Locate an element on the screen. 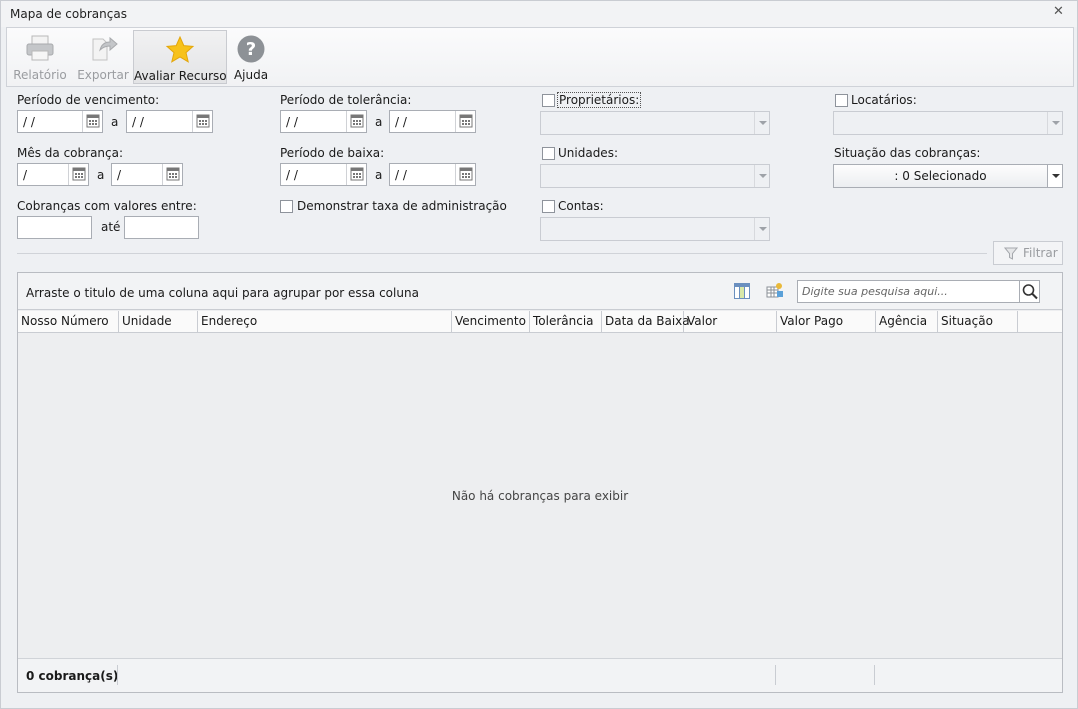 This screenshot has width=1078, height=709. filter-icon is located at coordinates (1011, 253).